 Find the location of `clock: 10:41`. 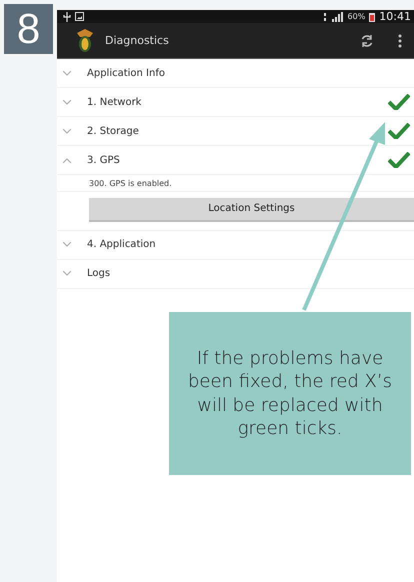

clock: 10:41 is located at coordinates (395, 16).